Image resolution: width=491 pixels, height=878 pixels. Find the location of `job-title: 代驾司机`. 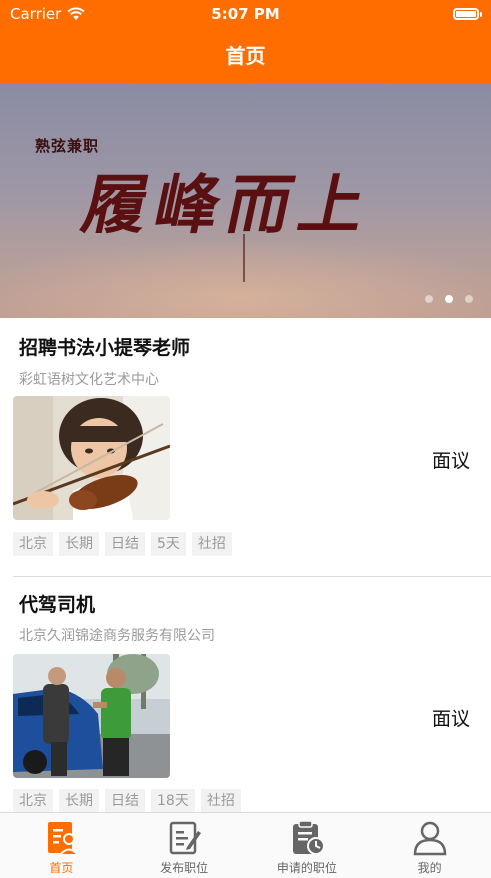

job-title: 代驾司机 is located at coordinates (57, 605).